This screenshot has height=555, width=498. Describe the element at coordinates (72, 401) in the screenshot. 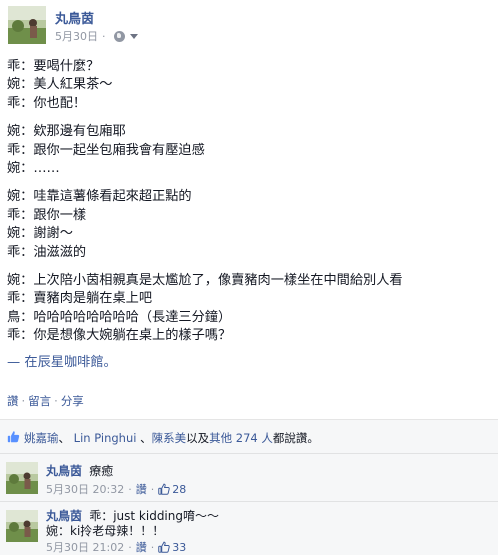

I see `share-button: 分享` at that location.